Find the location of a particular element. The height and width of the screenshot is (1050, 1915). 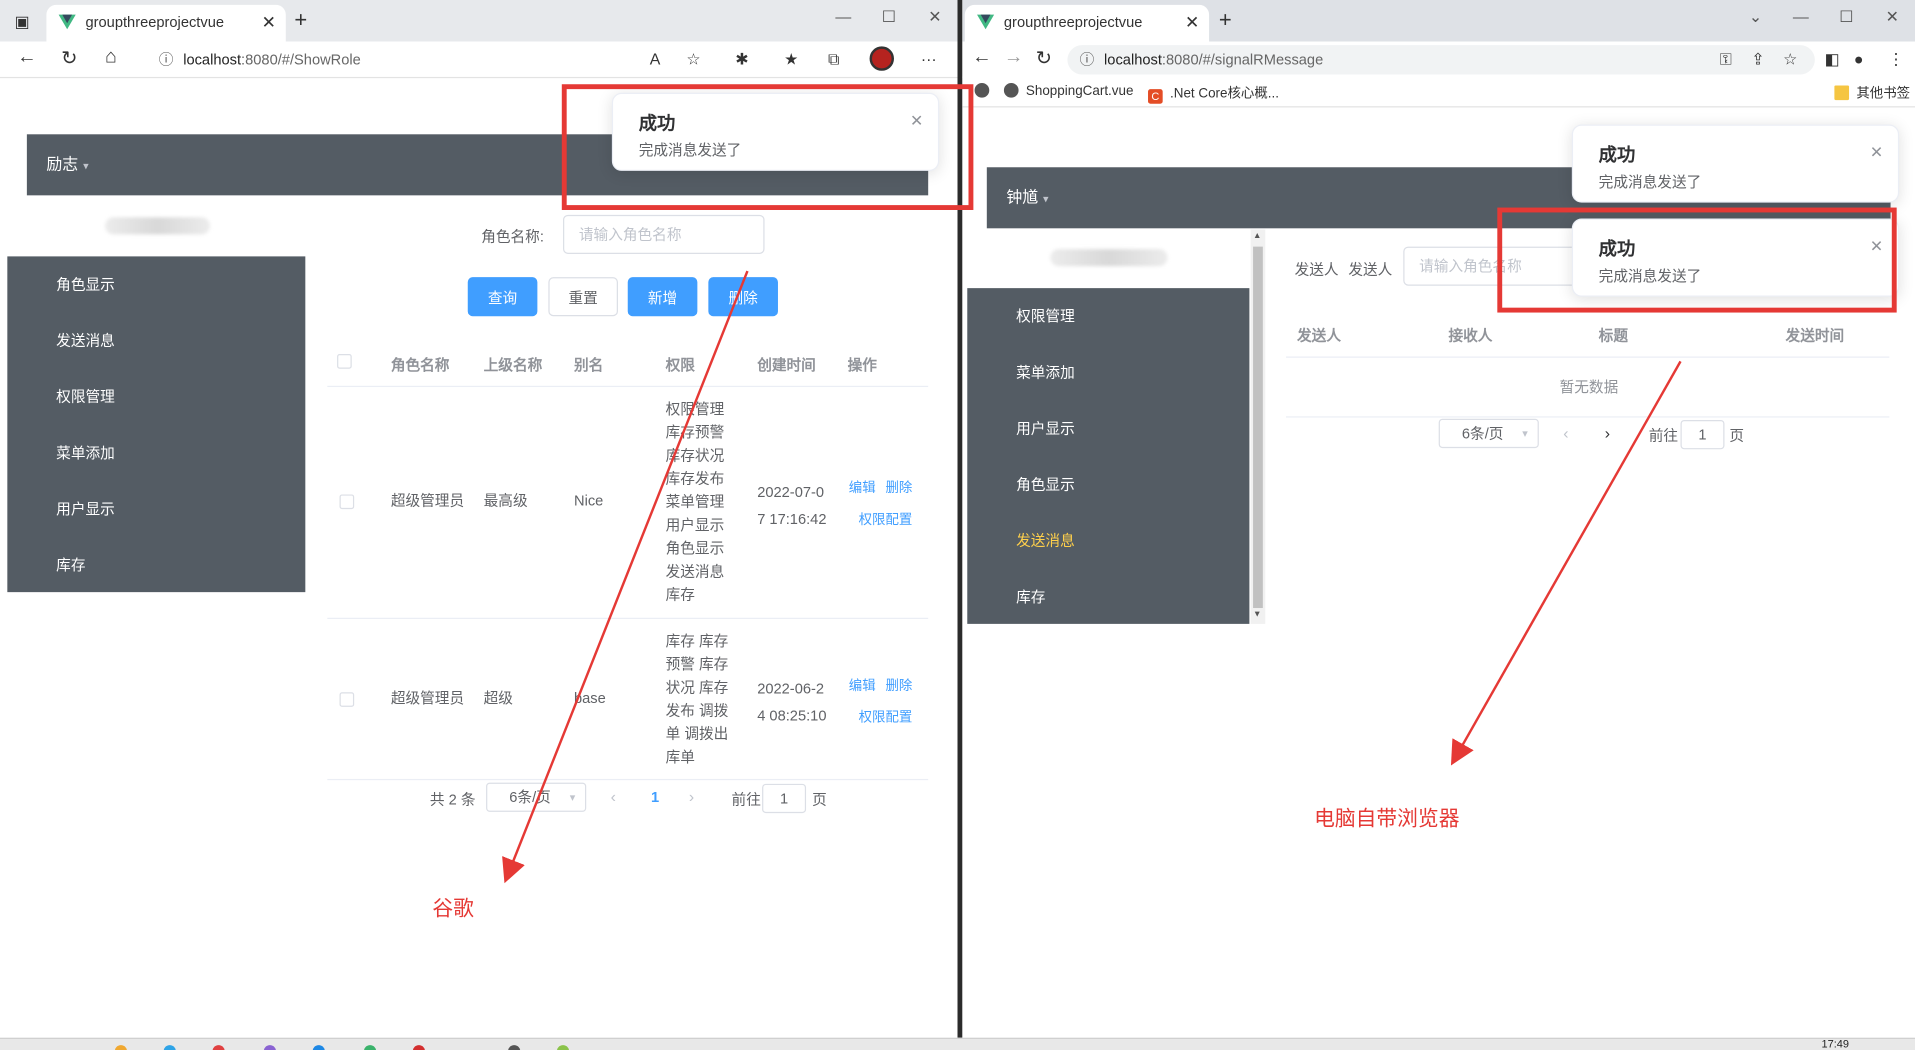

perm-line: 用户显示 is located at coordinates (695, 525).